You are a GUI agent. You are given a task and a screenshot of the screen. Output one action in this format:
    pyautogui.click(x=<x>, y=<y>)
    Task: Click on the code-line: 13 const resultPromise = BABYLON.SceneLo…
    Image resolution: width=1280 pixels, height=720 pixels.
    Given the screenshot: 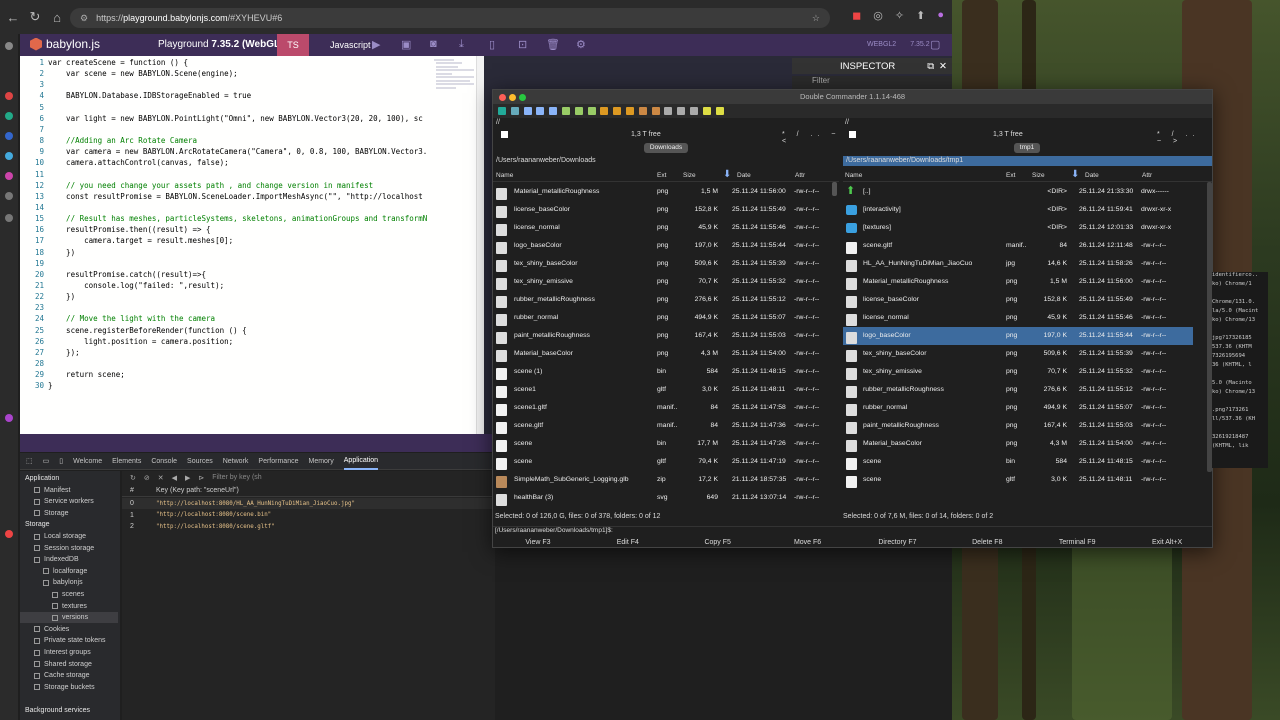 What is the action you would take?
    pyautogui.click(x=221, y=197)
    